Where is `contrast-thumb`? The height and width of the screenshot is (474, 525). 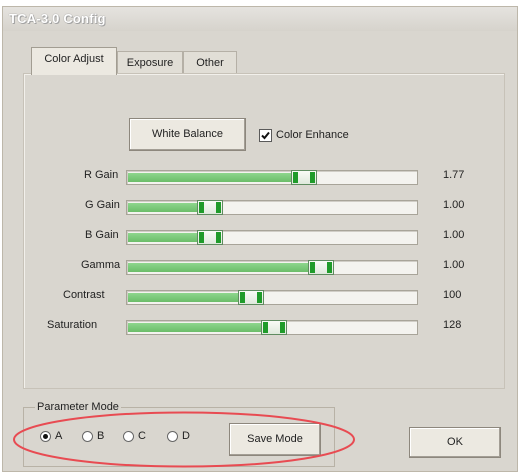
contrast-thumb is located at coordinates (251, 297).